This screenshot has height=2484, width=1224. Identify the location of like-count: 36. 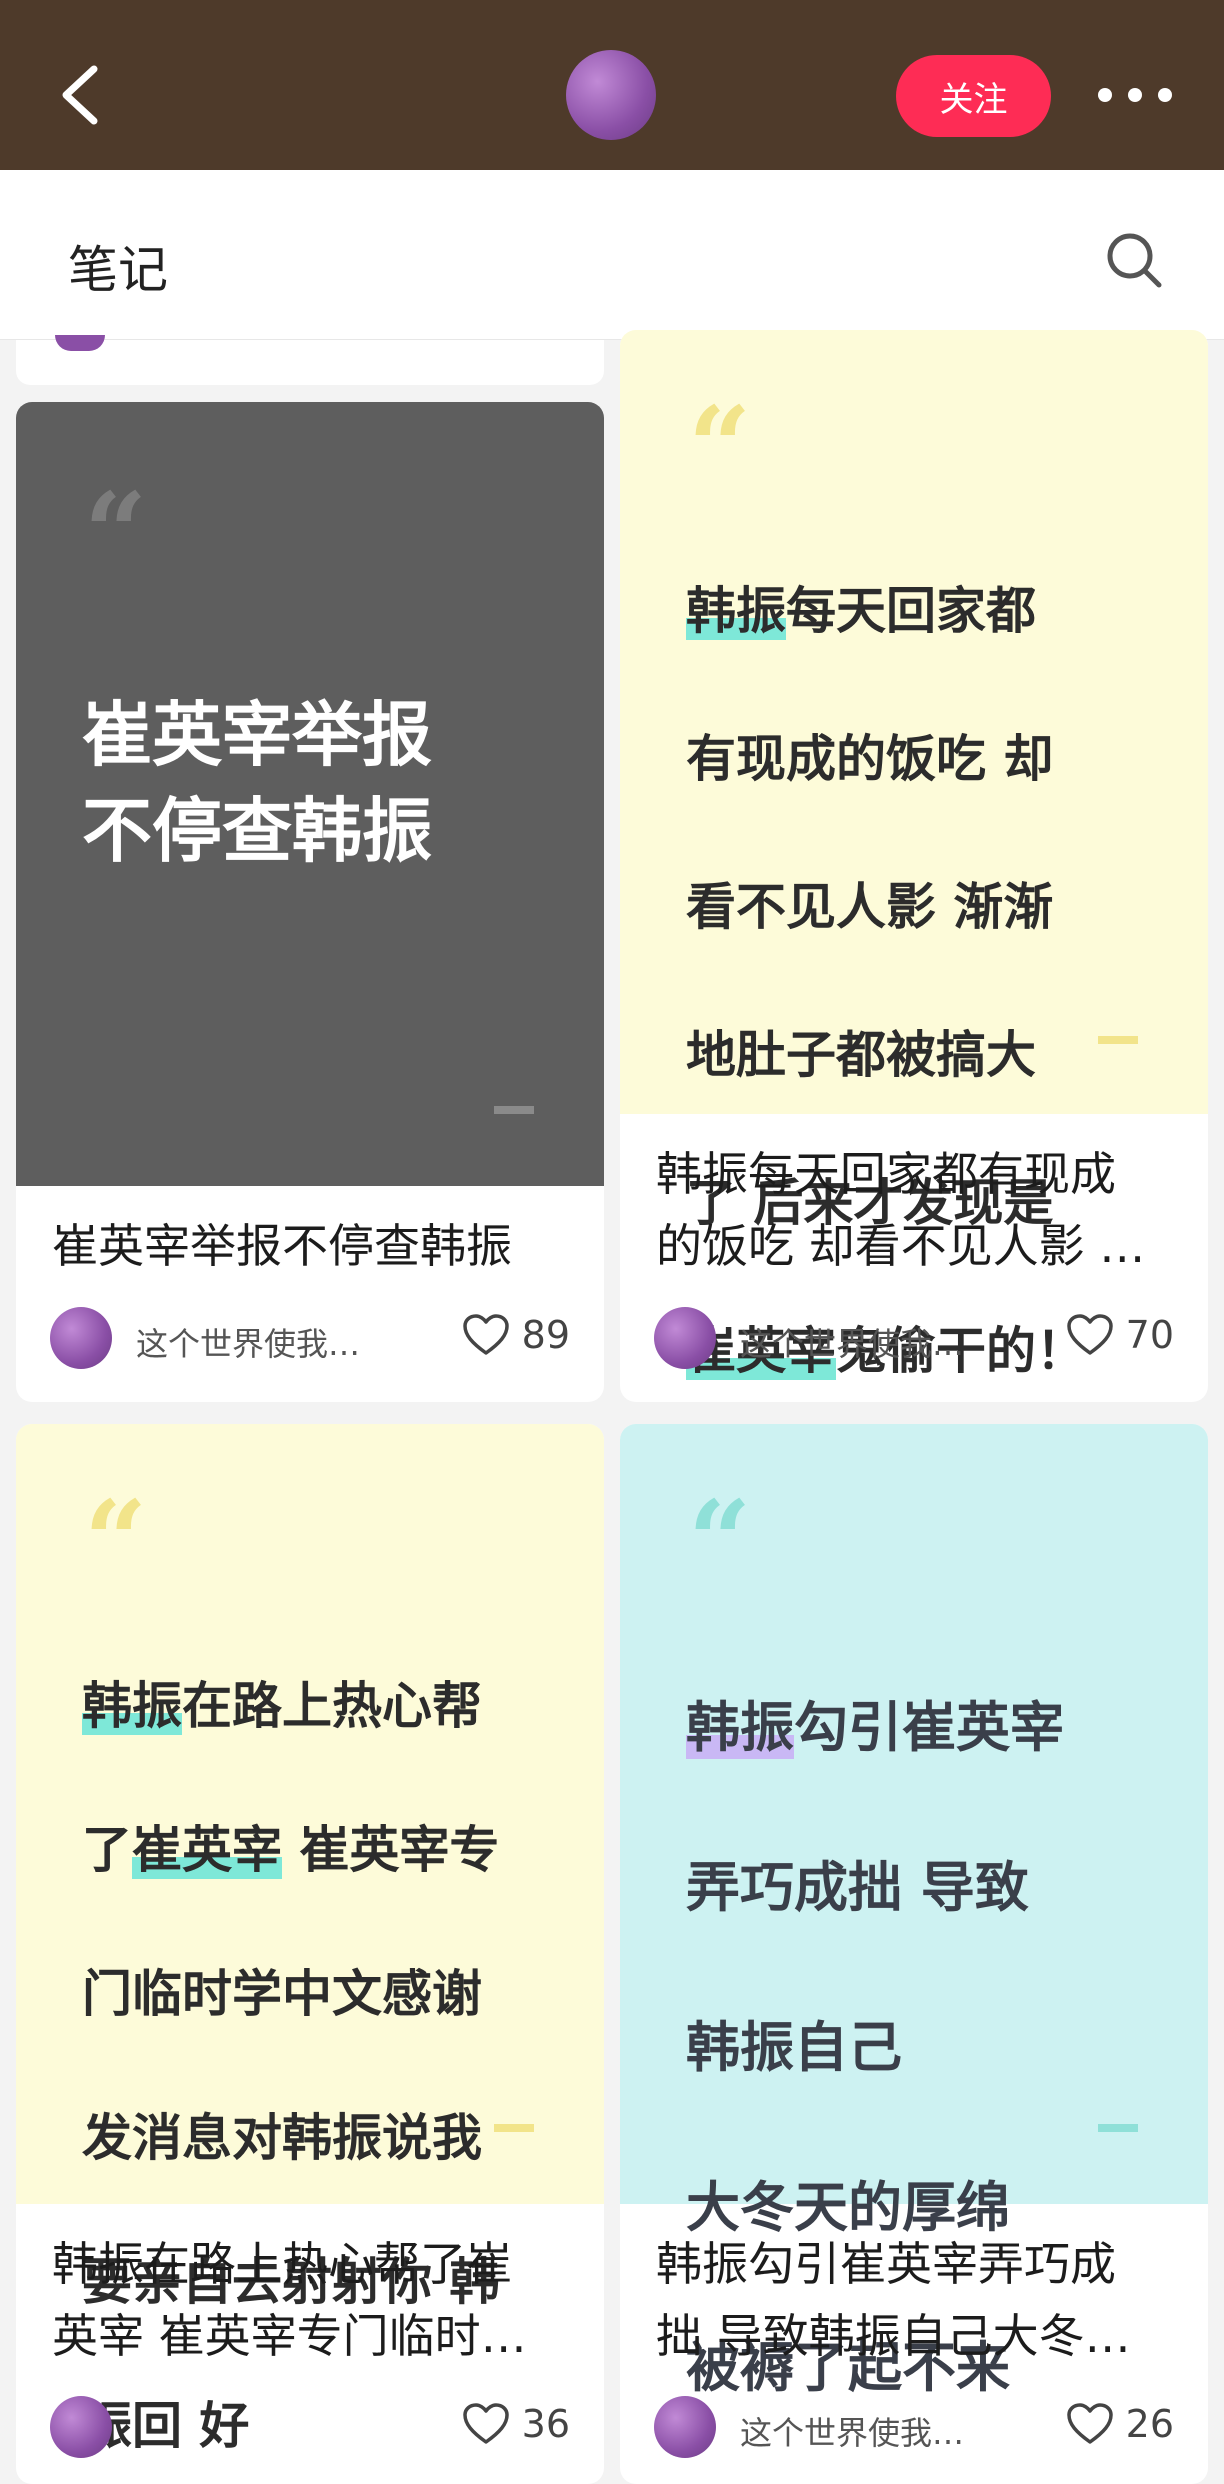
(545, 2424).